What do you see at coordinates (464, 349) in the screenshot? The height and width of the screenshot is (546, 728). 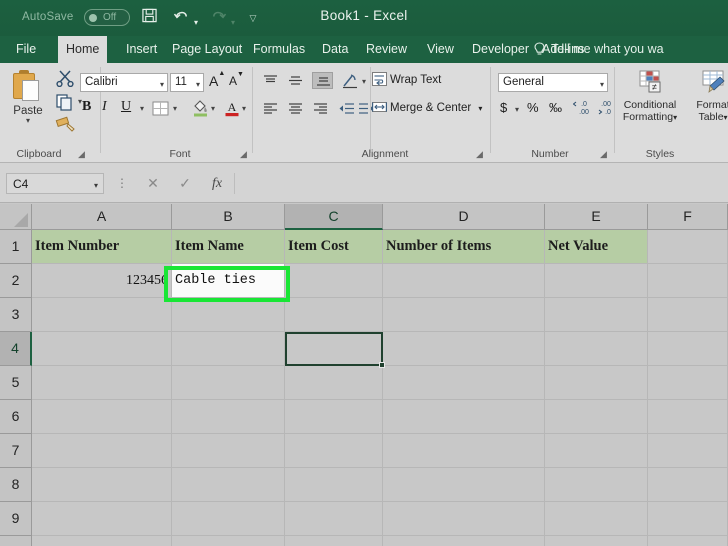 I see `cell-d4` at bounding box center [464, 349].